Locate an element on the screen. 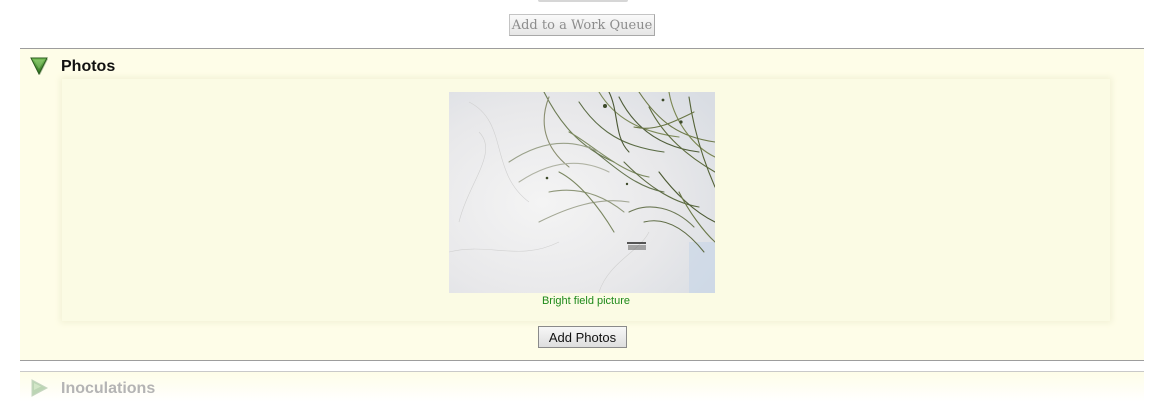 Image resolution: width=1165 pixels, height=409 pixels. add-to-work-queue-button: Add to a Work Queue is located at coordinates (582, 25).